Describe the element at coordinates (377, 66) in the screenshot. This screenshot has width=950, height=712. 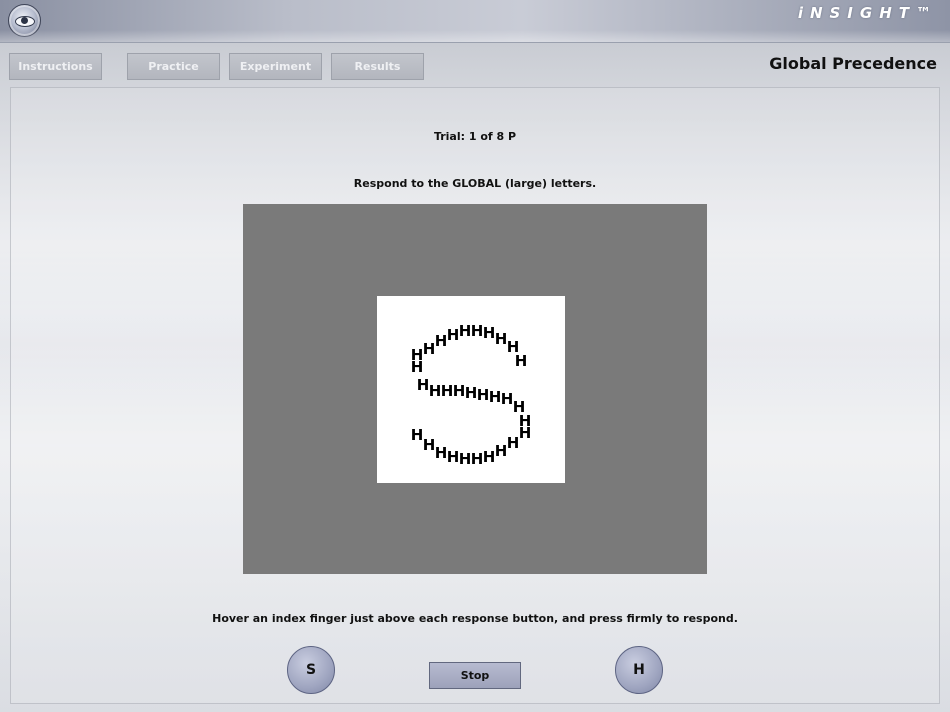
I see `tab-results: Results` at that location.